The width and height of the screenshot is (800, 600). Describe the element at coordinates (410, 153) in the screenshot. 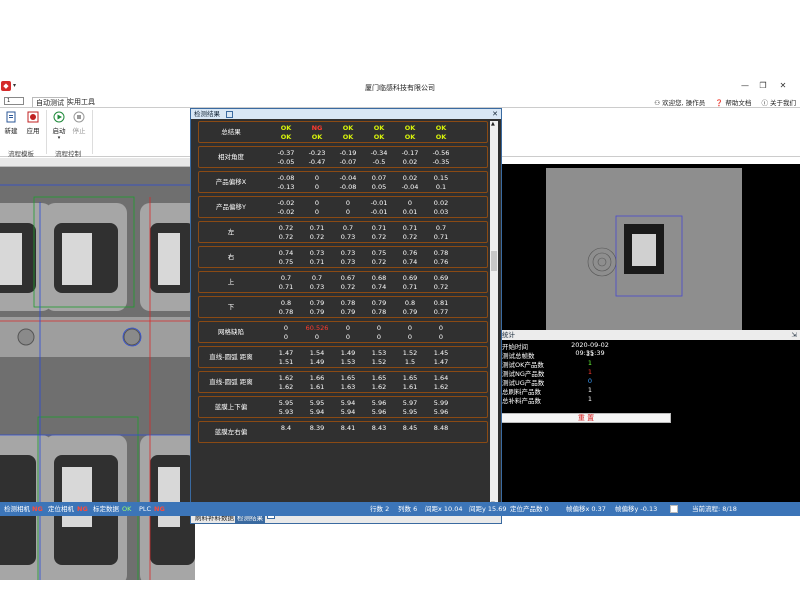

I see `result-value: -0.17` at that location.